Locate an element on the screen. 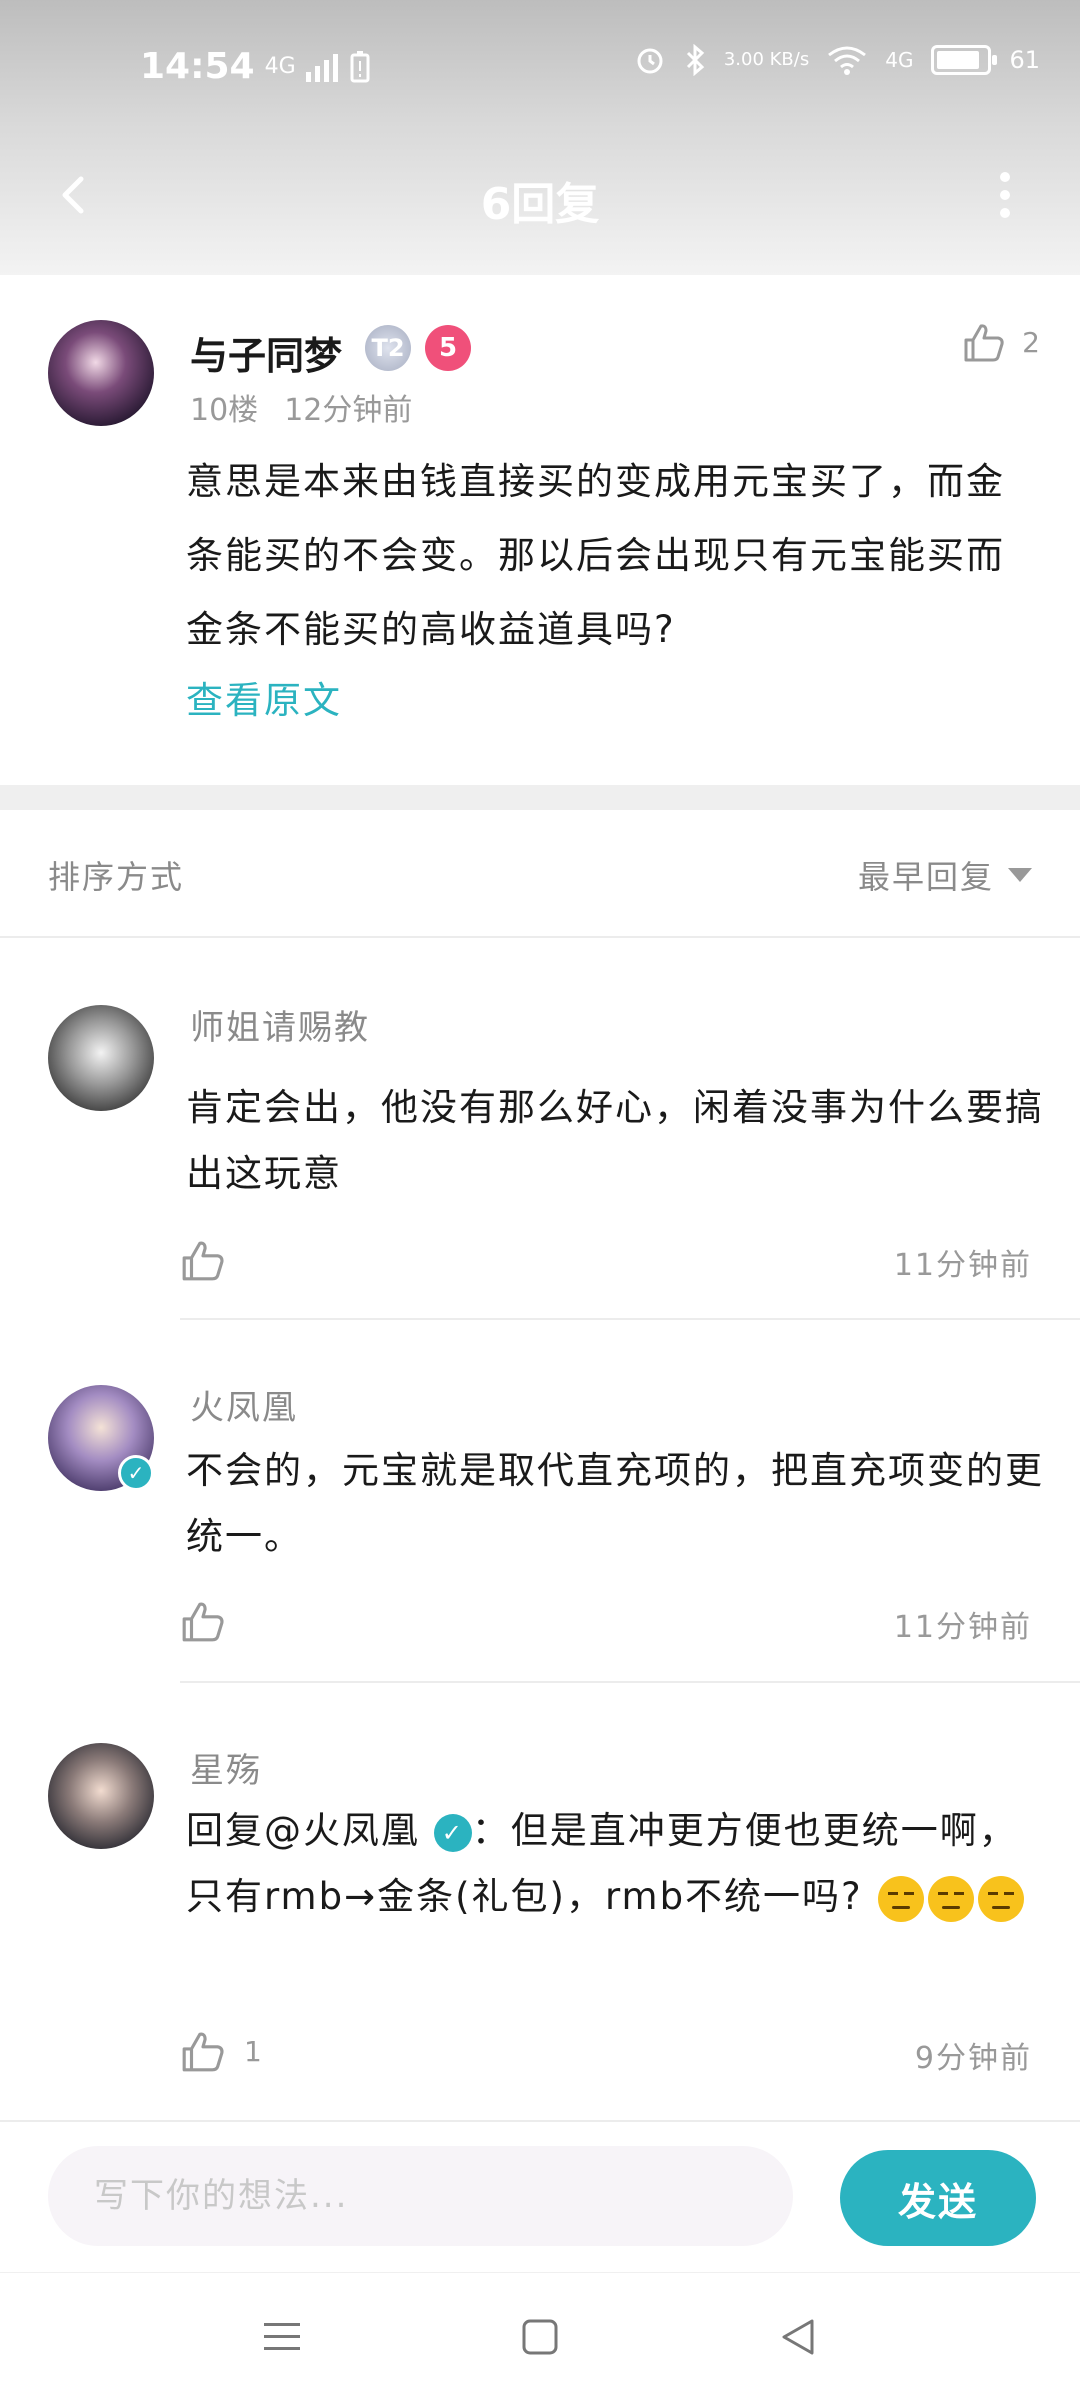 Image resolution: width=1080 pixels, height=2400 pixels. status-left: 14:54 4G is located at coordinates (255, 66).